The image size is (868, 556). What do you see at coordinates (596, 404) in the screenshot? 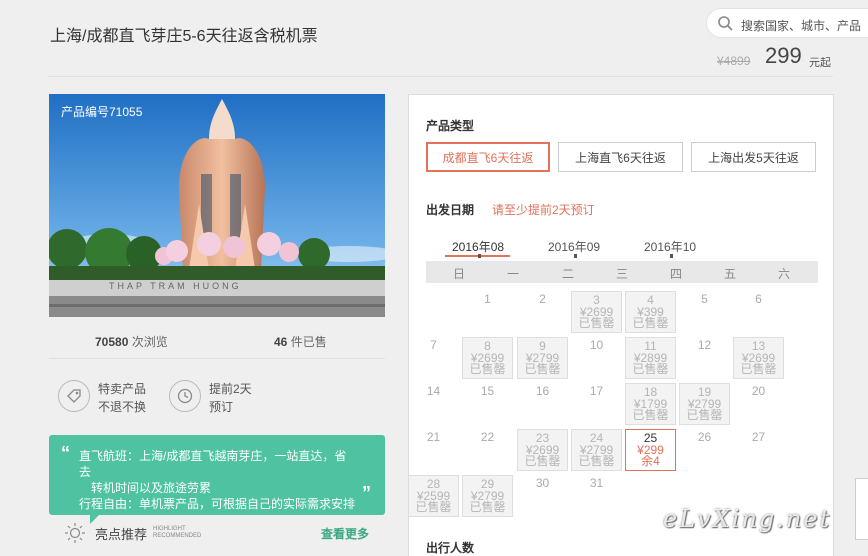
I see `calendar-day-17: 17` at bounding box center [596, 404].